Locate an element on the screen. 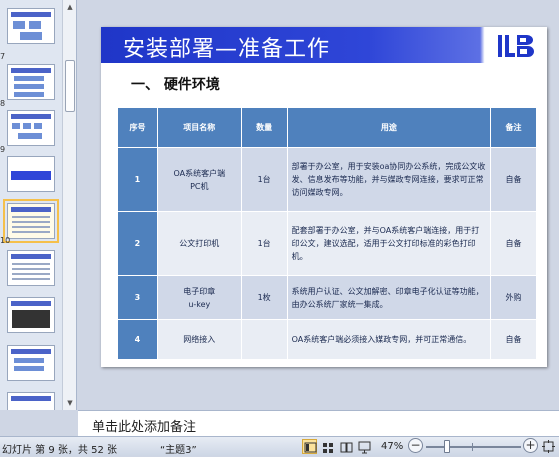  scroll-up-icon: ▲ is located at coordinates (69, 7).